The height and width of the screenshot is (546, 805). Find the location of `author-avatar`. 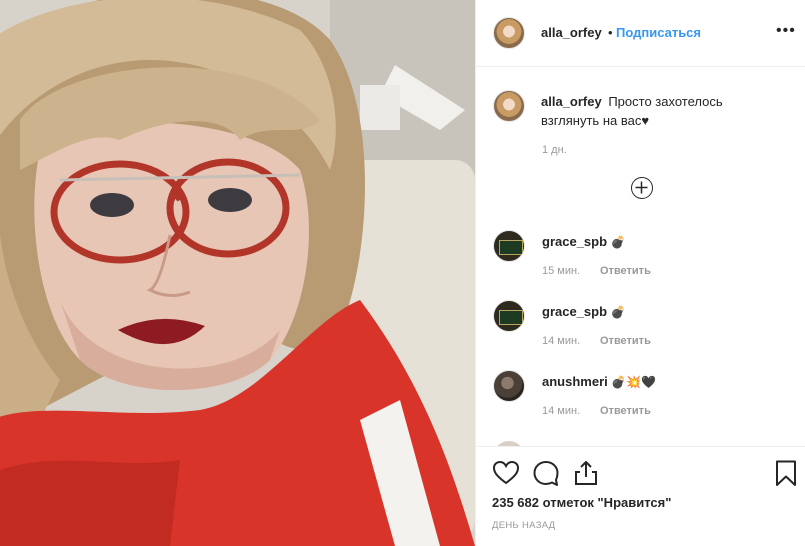

author-avatar is located at coordinates (509, 33).